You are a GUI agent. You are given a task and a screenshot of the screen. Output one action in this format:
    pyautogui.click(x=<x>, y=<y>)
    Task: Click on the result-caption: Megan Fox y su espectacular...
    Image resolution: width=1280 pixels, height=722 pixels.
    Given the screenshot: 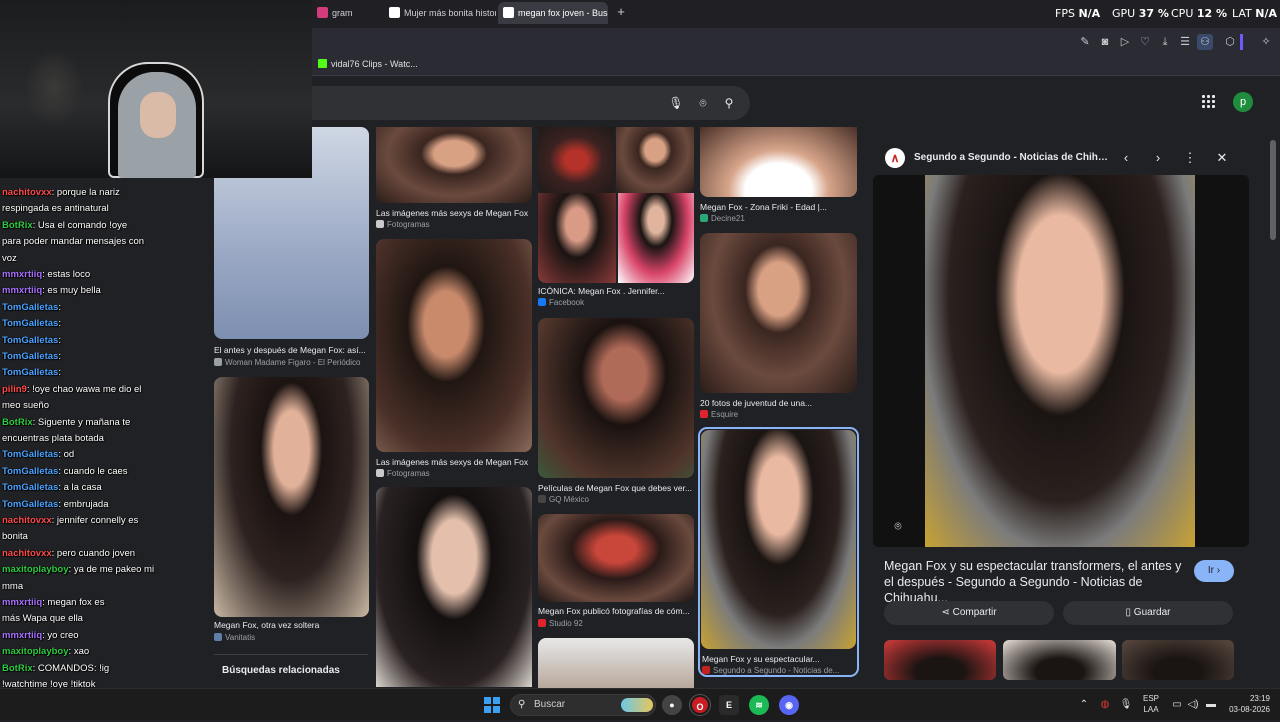 What is the action you would take?
    pyautogui.click(x=778, y=659)
    